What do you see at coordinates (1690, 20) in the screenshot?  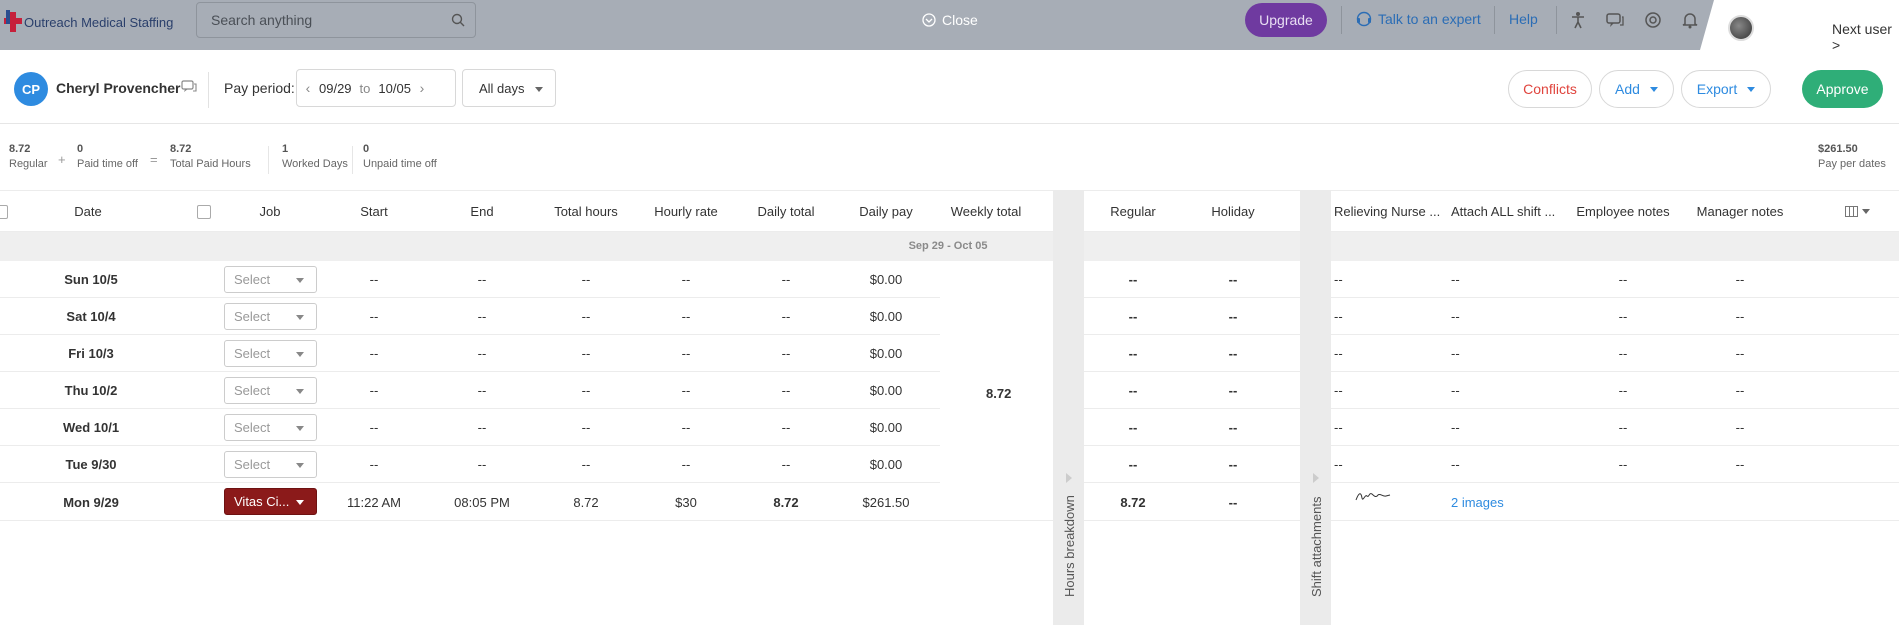 I see `bell-icon` at bounding box center [1690, 20].